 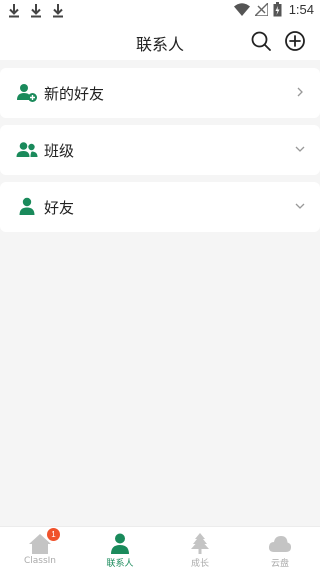 What do you see at coordinates (261, 9) in the screenshot?
I see `no-signal-icon` at bounding box center [261, 9].